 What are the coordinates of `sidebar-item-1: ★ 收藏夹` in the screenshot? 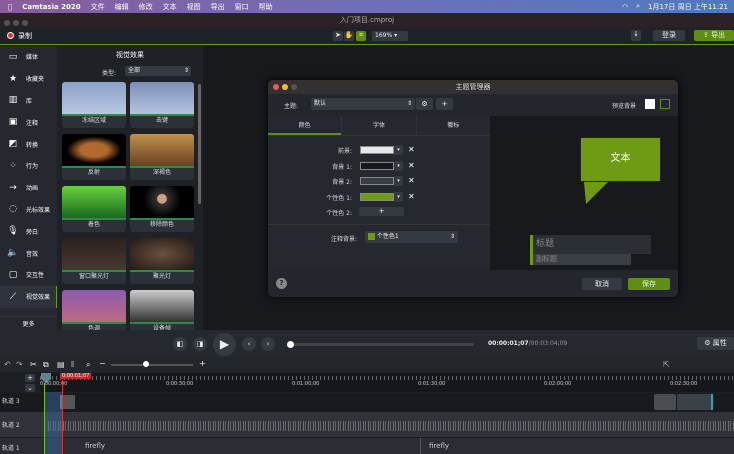 It's located at (28, 79).